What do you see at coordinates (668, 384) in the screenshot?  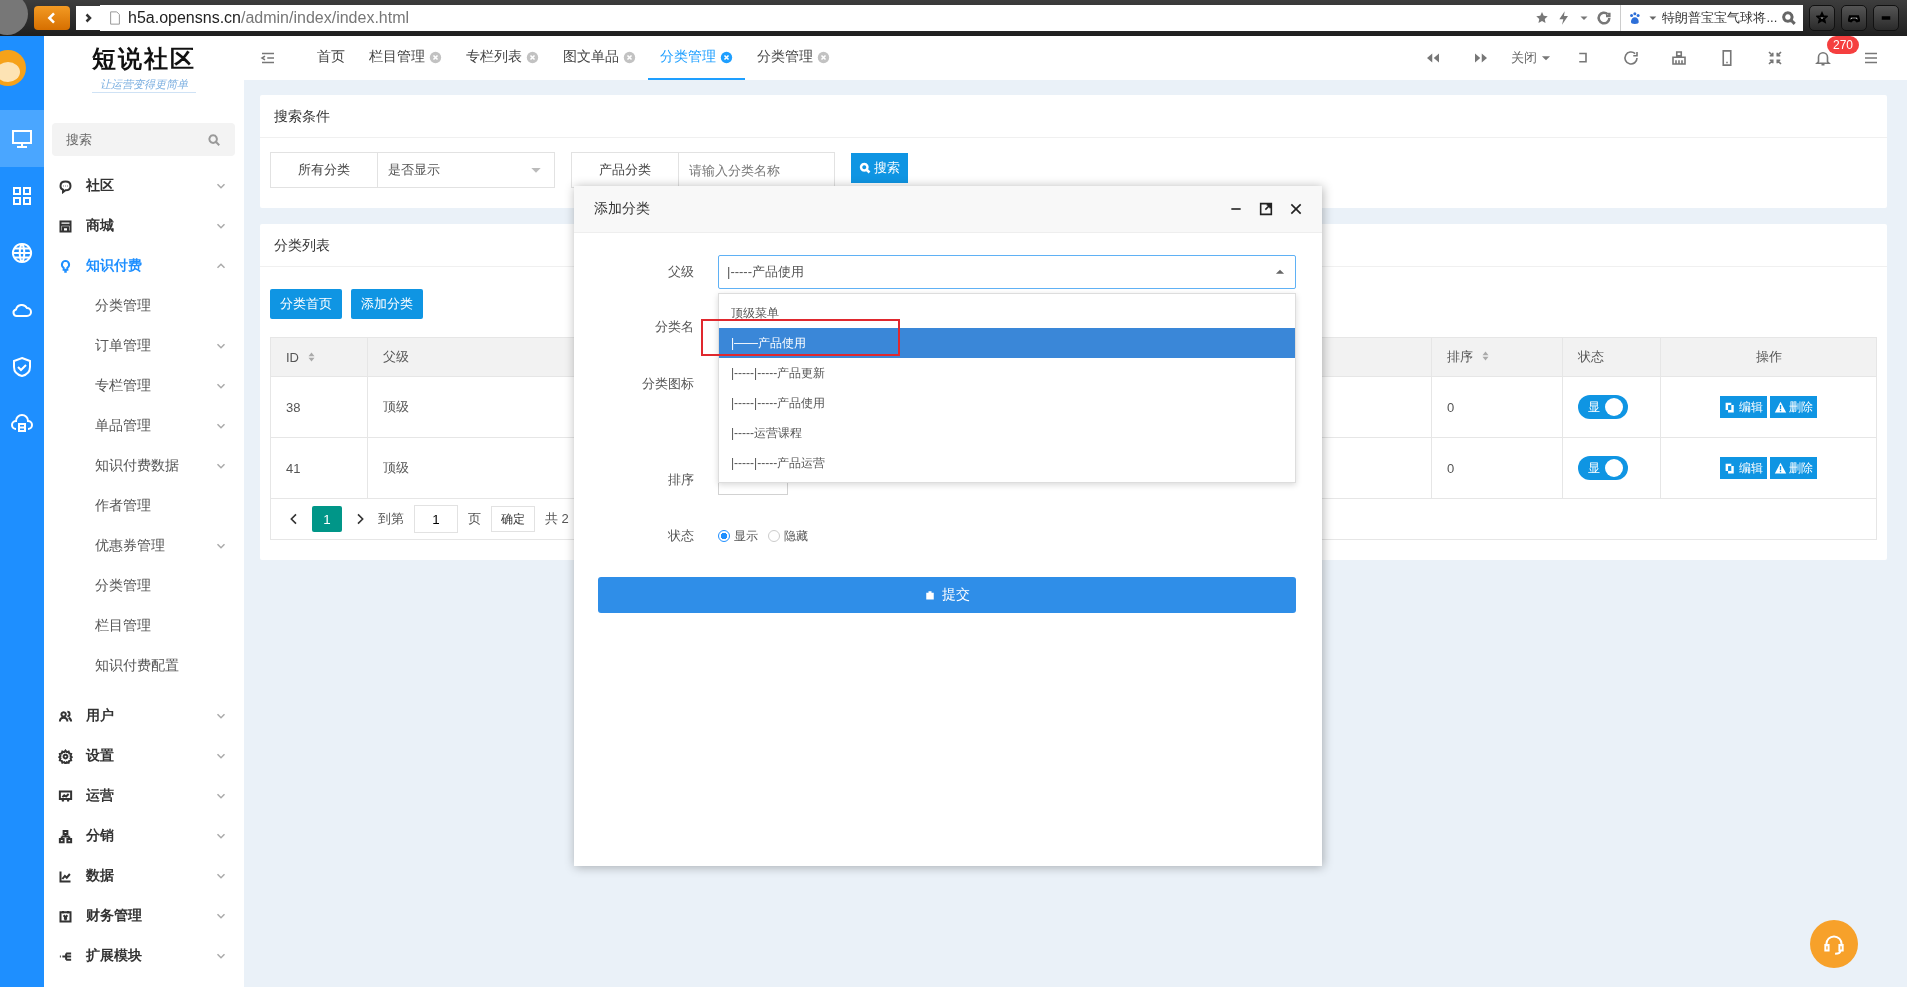 I see `field-label: 分类图标` at bounding box center [668, 384].